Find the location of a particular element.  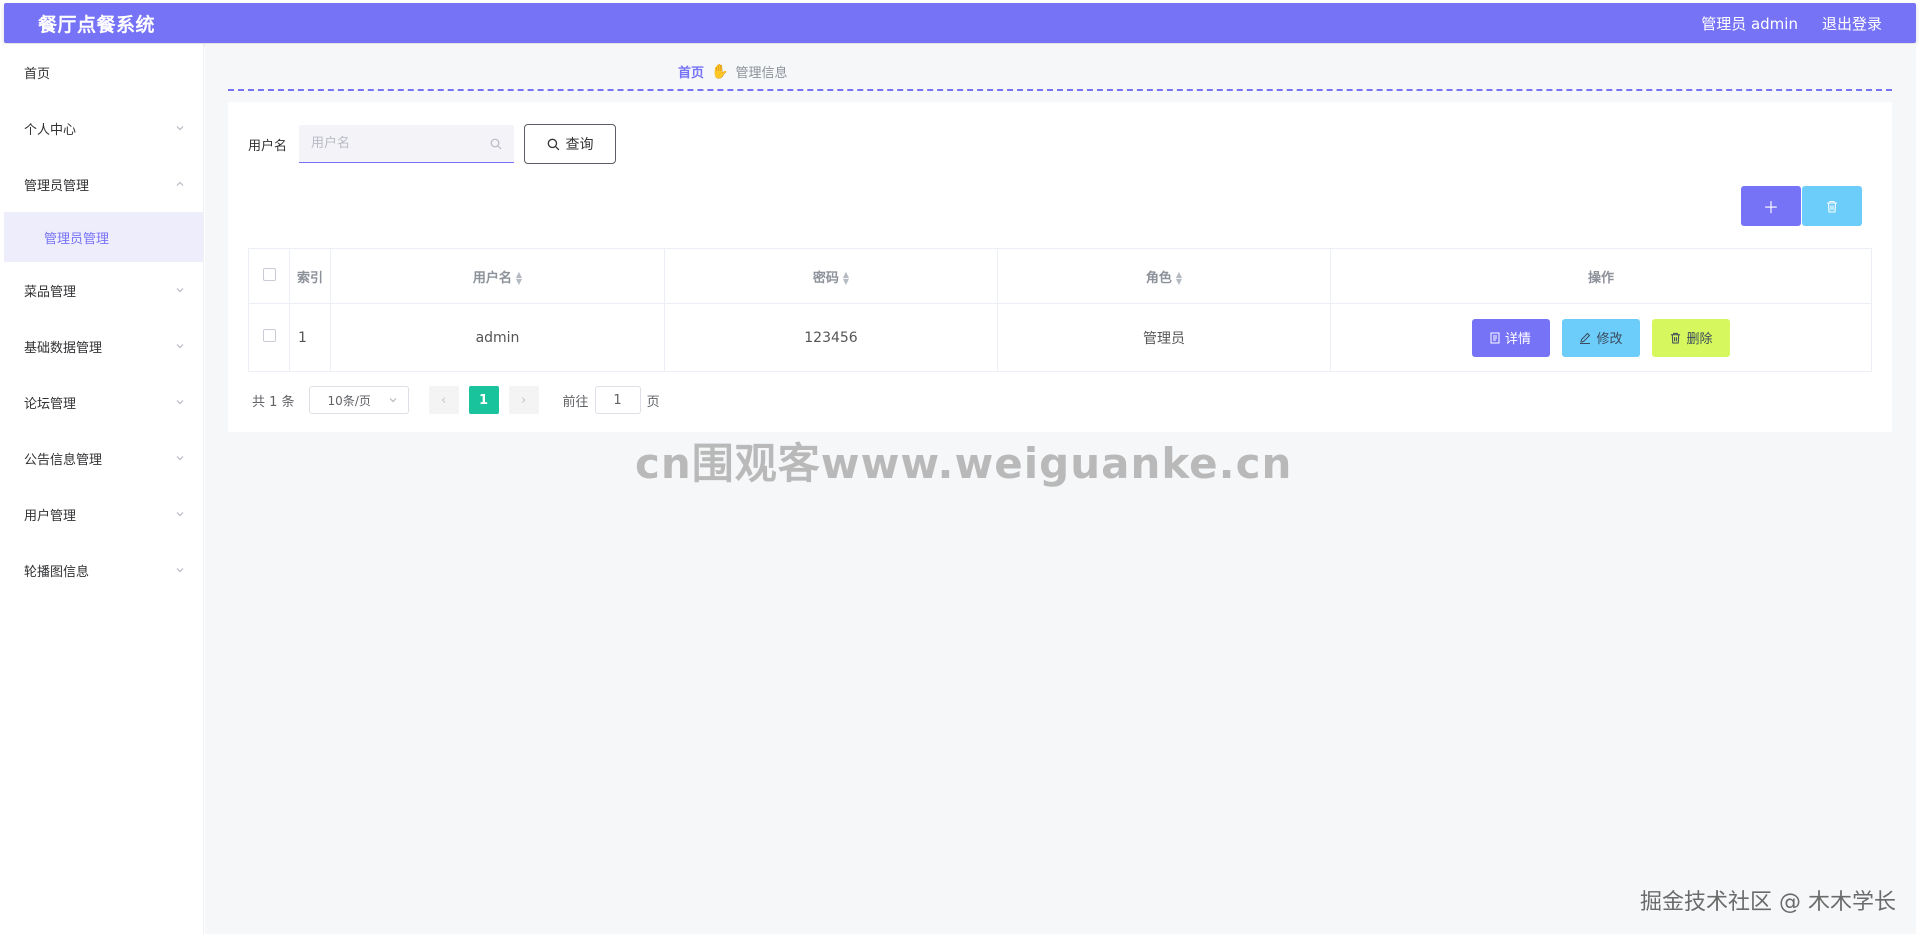

batch-delete-button is located at coordinates (1832, 206).